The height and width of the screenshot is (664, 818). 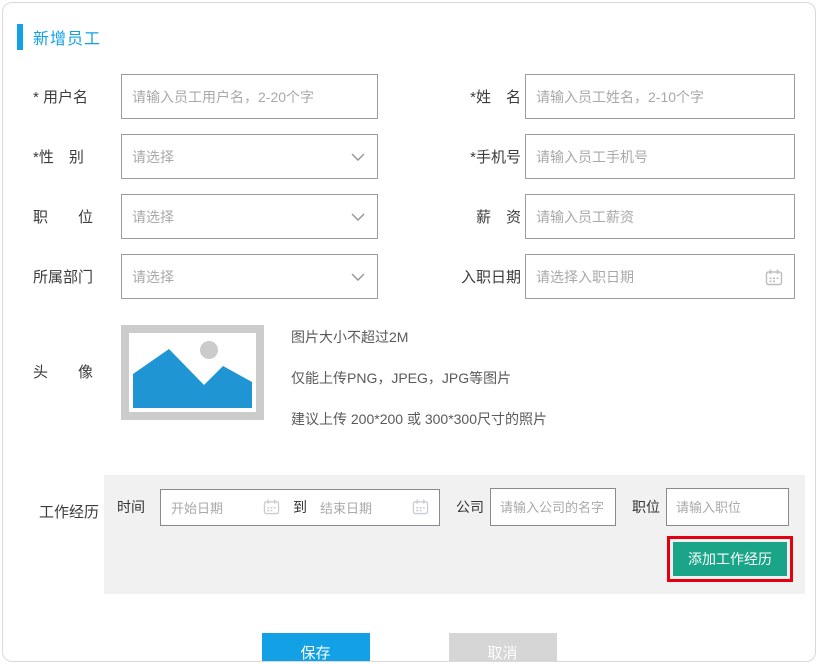 What do you see at coordinates (498, 217) in the screenshot?
I see `salary-label: 薪 资` at bounding box center [498, 217].